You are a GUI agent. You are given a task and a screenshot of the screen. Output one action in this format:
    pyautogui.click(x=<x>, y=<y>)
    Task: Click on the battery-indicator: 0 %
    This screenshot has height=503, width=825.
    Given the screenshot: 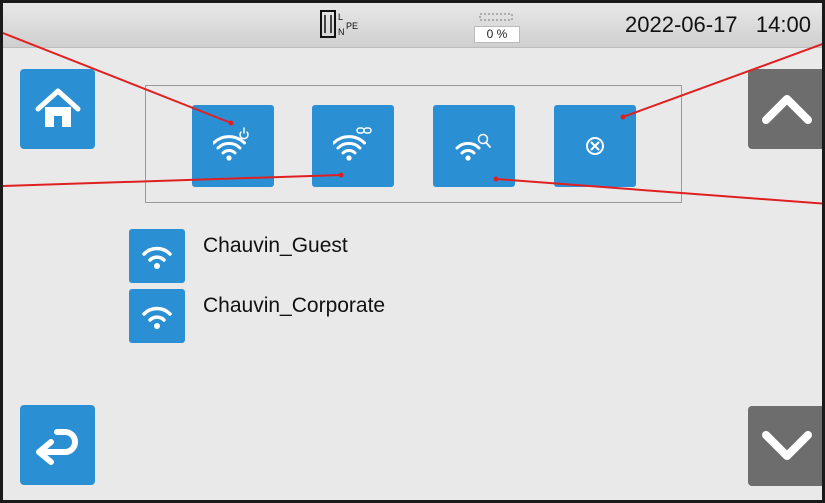 What is the action you would take?
    pyautogui.click(x=497, y=28)
    